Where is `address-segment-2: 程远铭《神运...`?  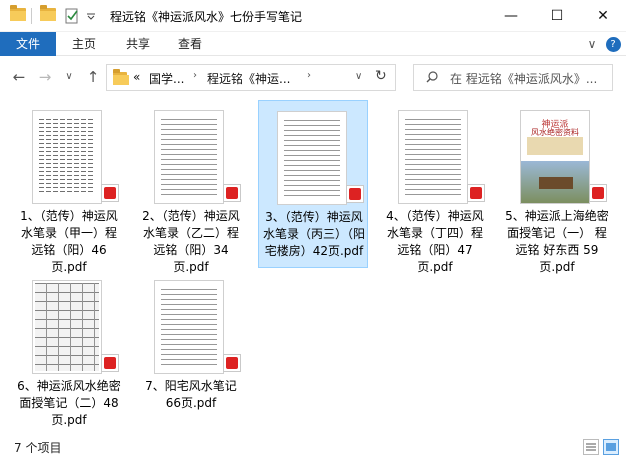
address-segment-2: 程远铭《神运... is located at coordinates (248, 78).